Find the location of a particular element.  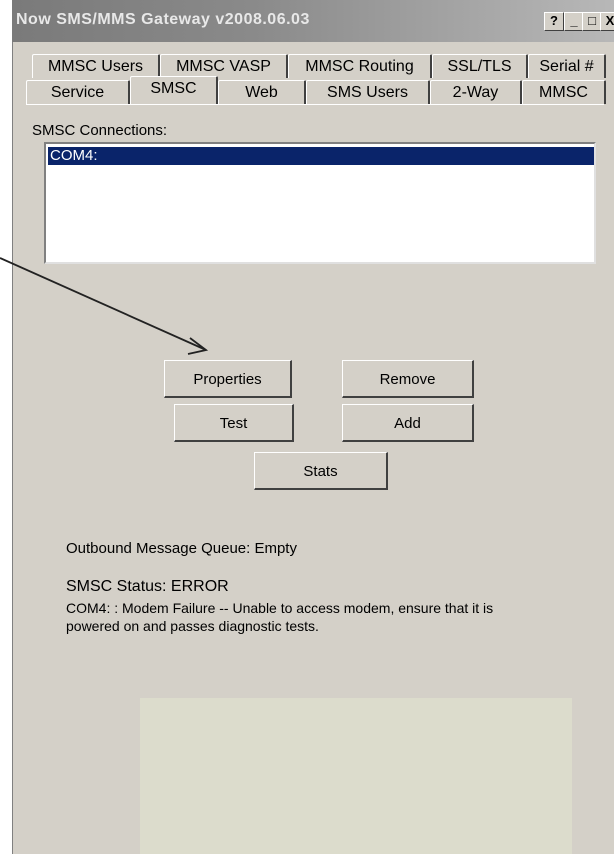

annotation-arrow is located at coordinates (104, 306).